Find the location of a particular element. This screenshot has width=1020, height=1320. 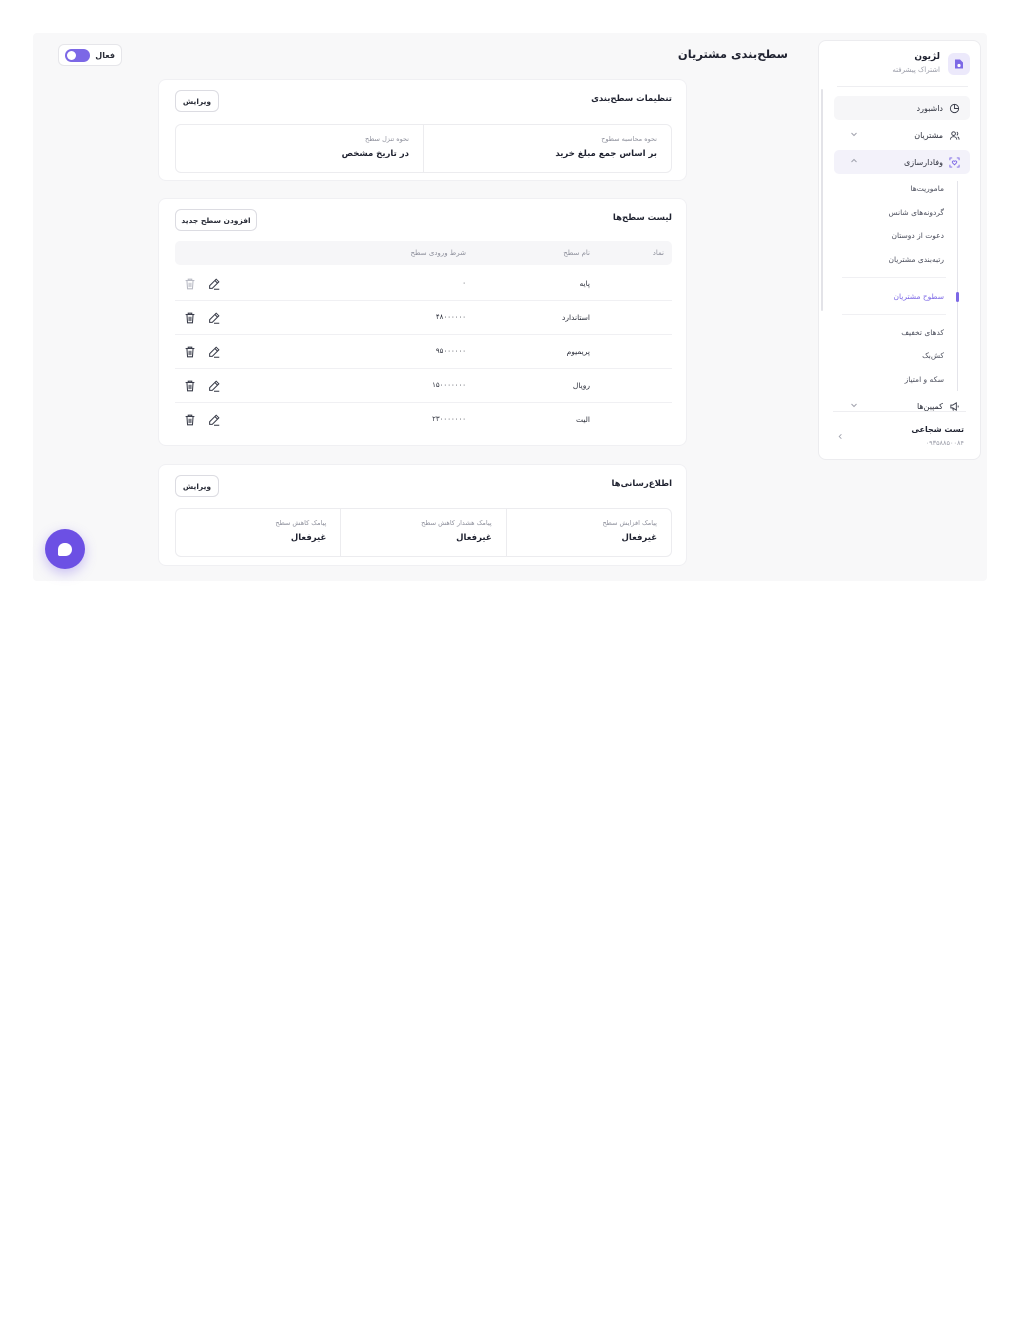

settings-field: نحوه محاسبه سطوح بر اساس جمع مبلغ خرید is located at coordinates (547, 148).